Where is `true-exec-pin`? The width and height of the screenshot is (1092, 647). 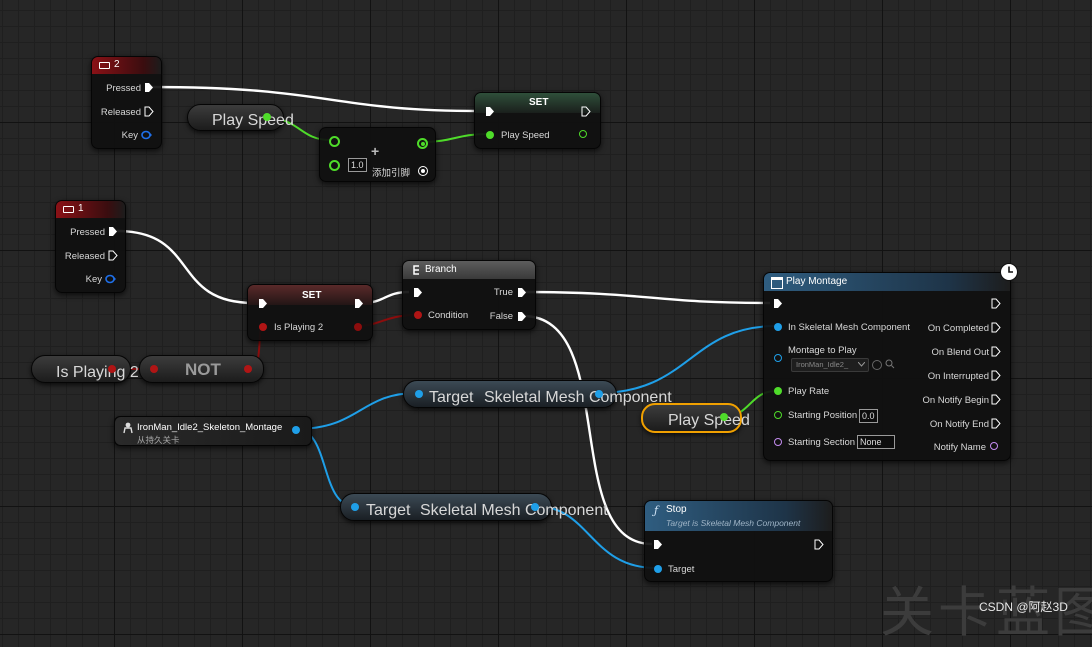 true-exec-pin is located at coordinates (522, 292).